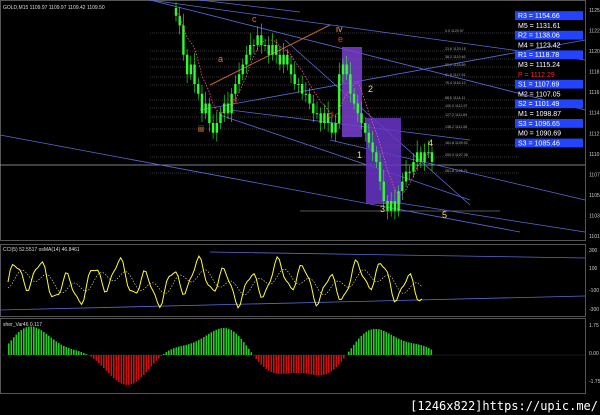 The image size is (600, 415). Describe the element at coordinates (215, 282) in the screenshot. I see `cci-line` at that location.